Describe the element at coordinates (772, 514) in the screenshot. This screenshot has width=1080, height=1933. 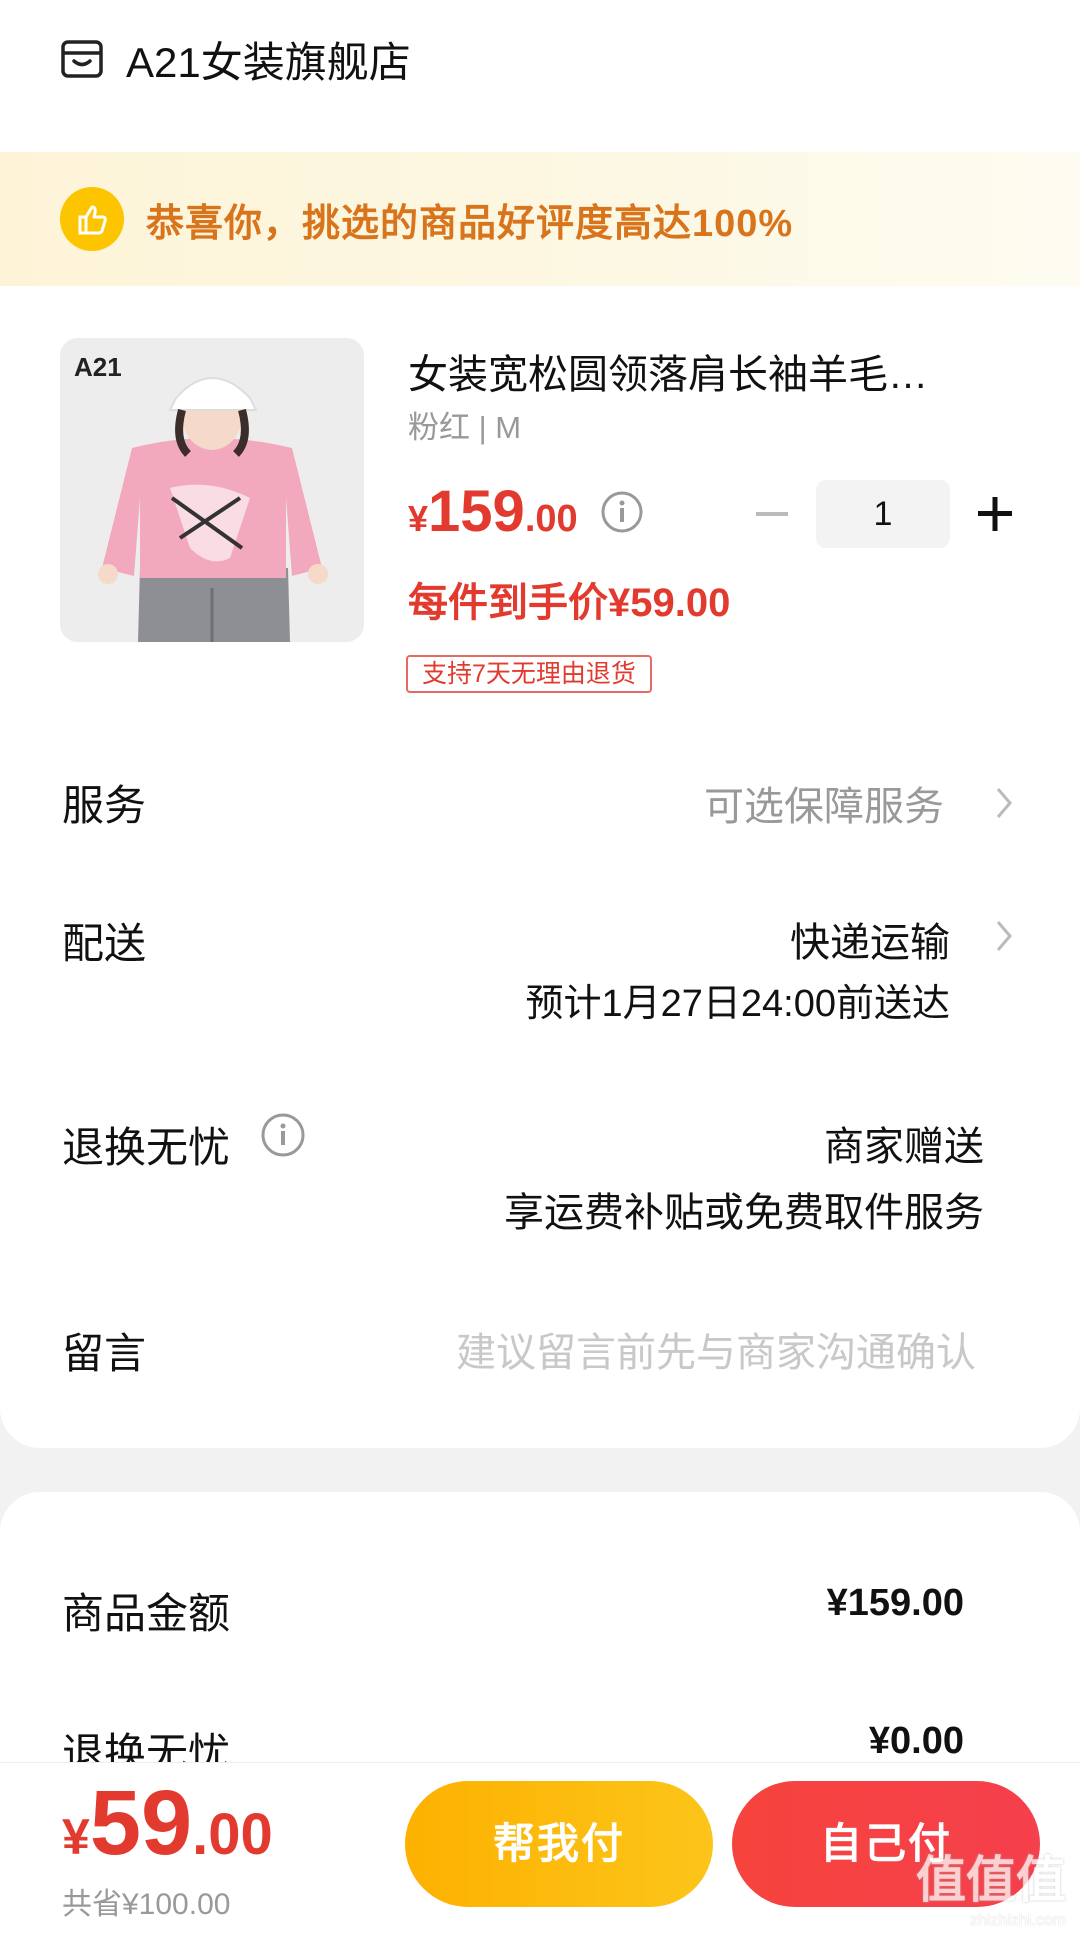
I see `quantity-minus-icon` at that location.